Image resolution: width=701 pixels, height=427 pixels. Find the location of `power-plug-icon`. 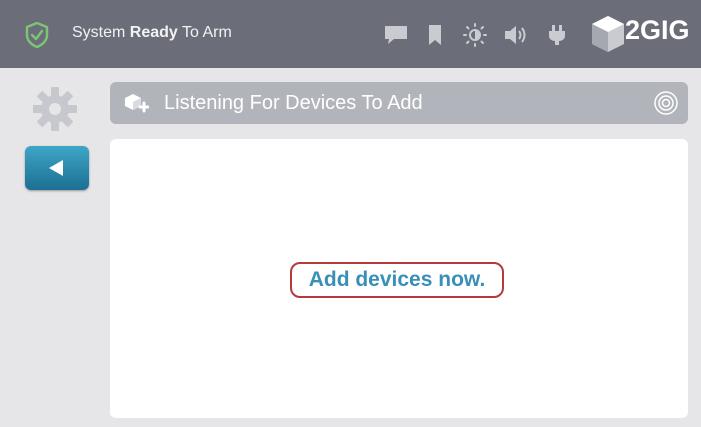

power-plug-icon is located at coordinates (557, 35).